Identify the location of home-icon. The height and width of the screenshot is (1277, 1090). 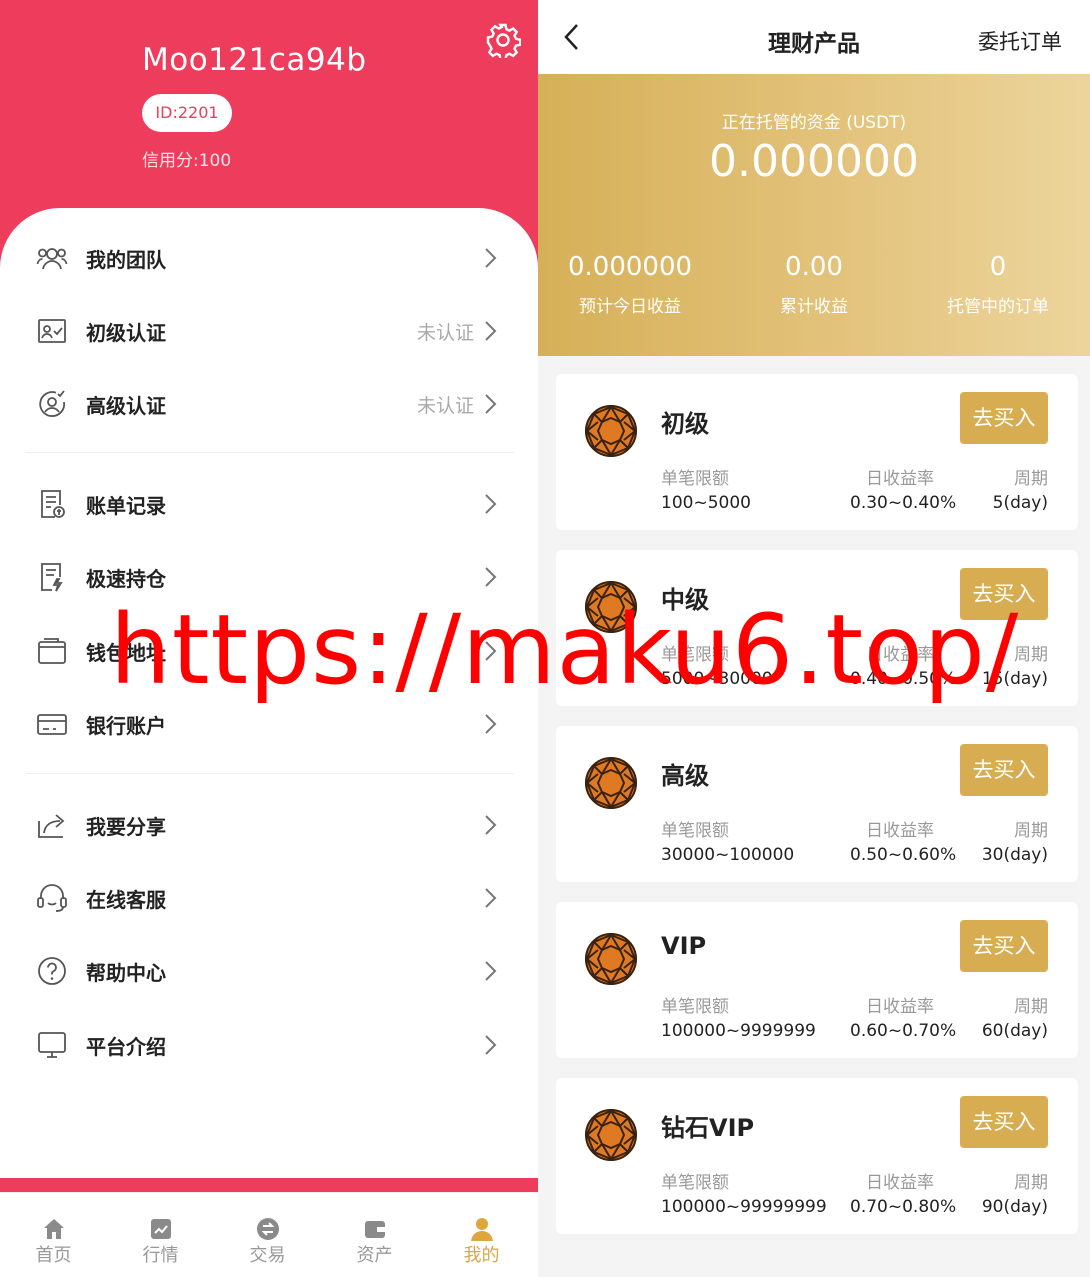
(54, 1229).